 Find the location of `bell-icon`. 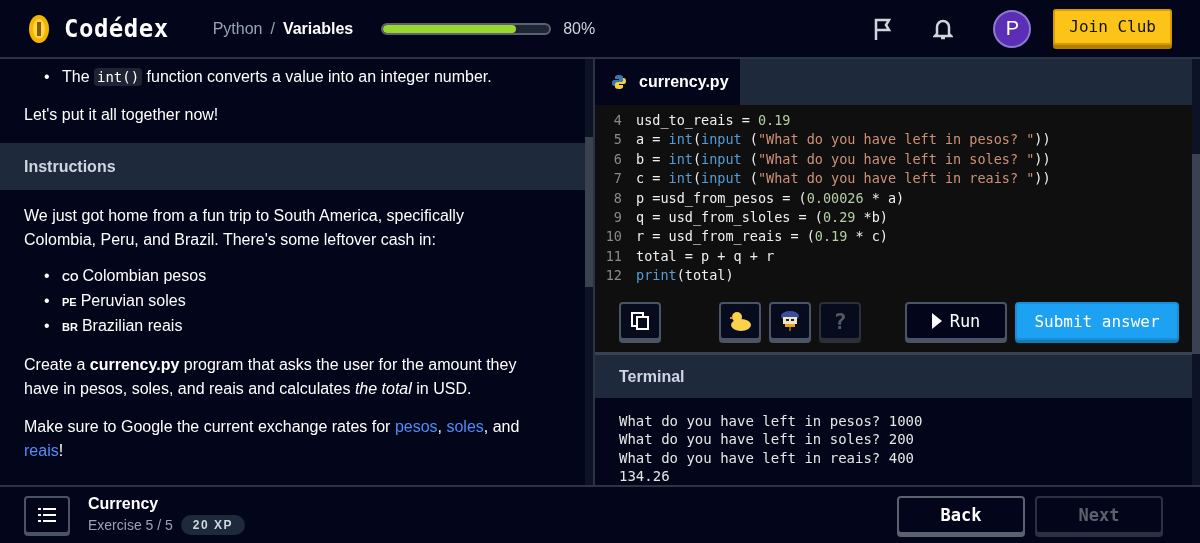

bell-icon is located at coordinates (943, 28).